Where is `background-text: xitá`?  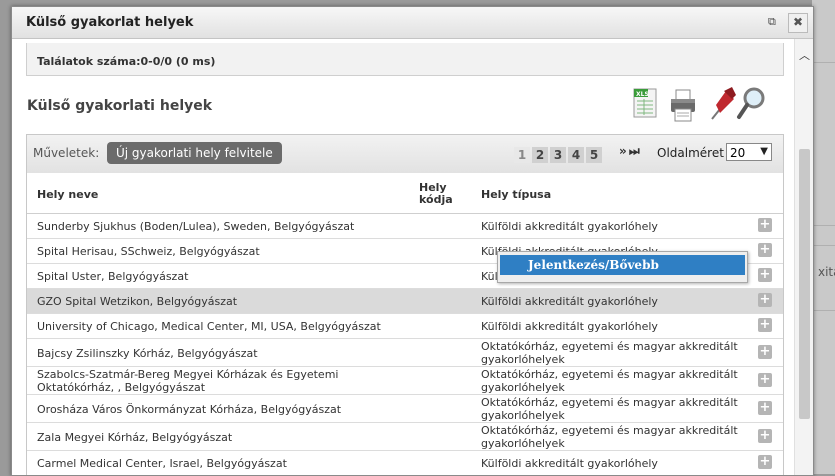 background-text: xitá is located at coordinates (826, 272).